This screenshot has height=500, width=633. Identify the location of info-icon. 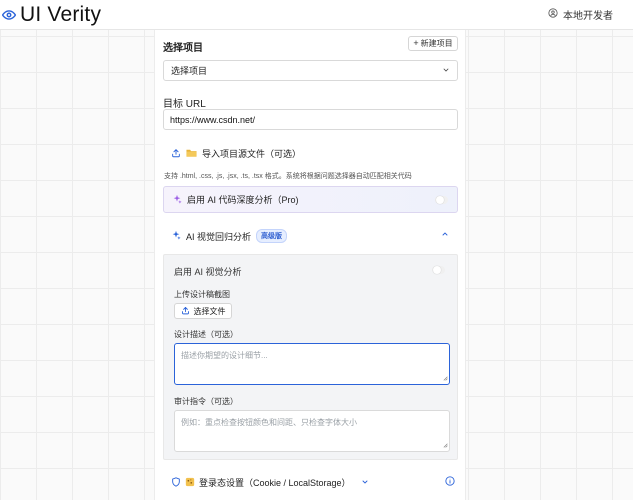
(450, 482).